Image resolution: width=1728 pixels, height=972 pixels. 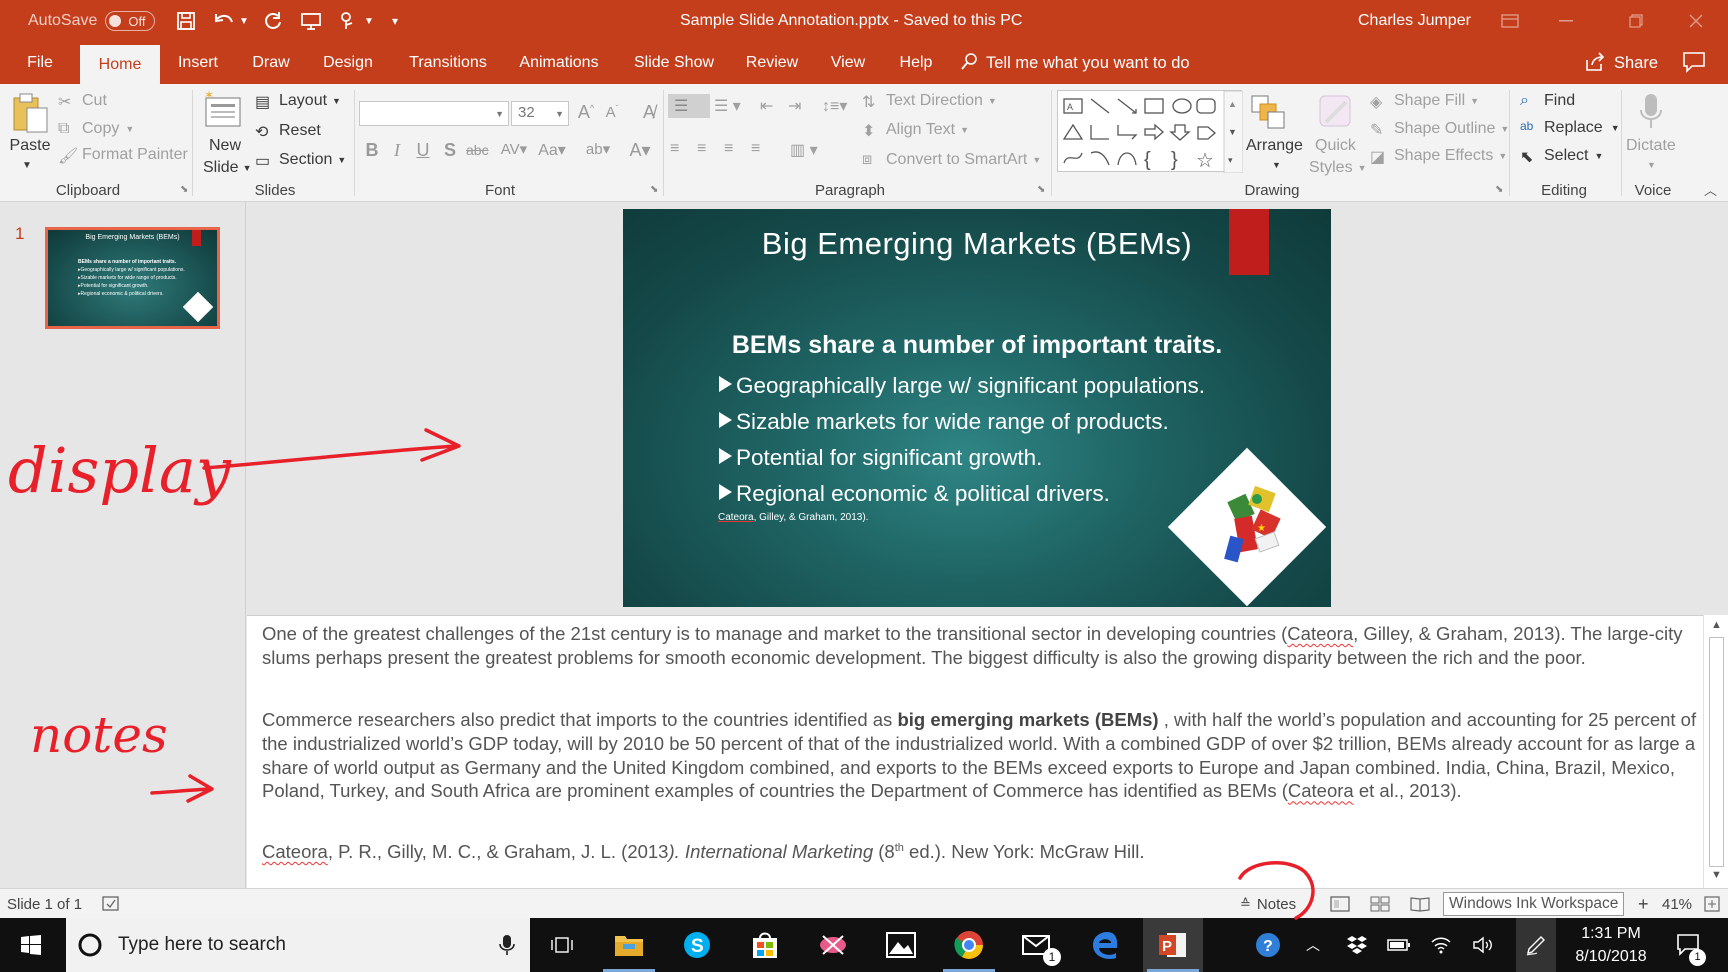 What do you see at coordinates (397, 150) in the screenshot?
I see `italic-icon: I` at bounding box center [397, 150].